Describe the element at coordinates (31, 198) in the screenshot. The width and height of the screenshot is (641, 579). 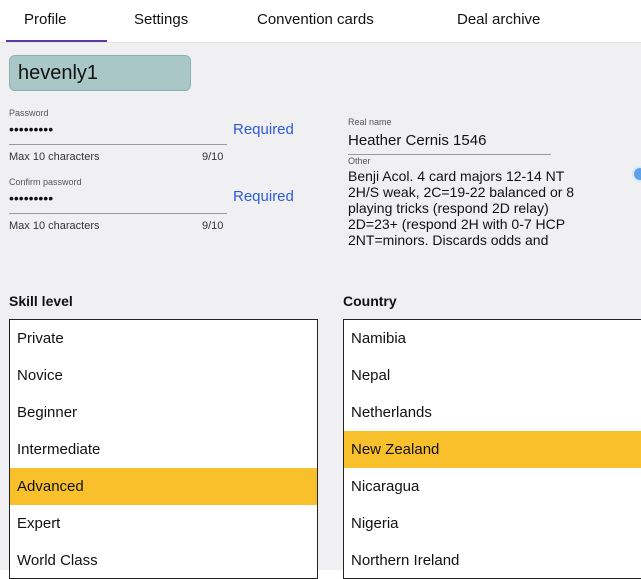
I see `confirm-password-input: •••••••••` at that location.